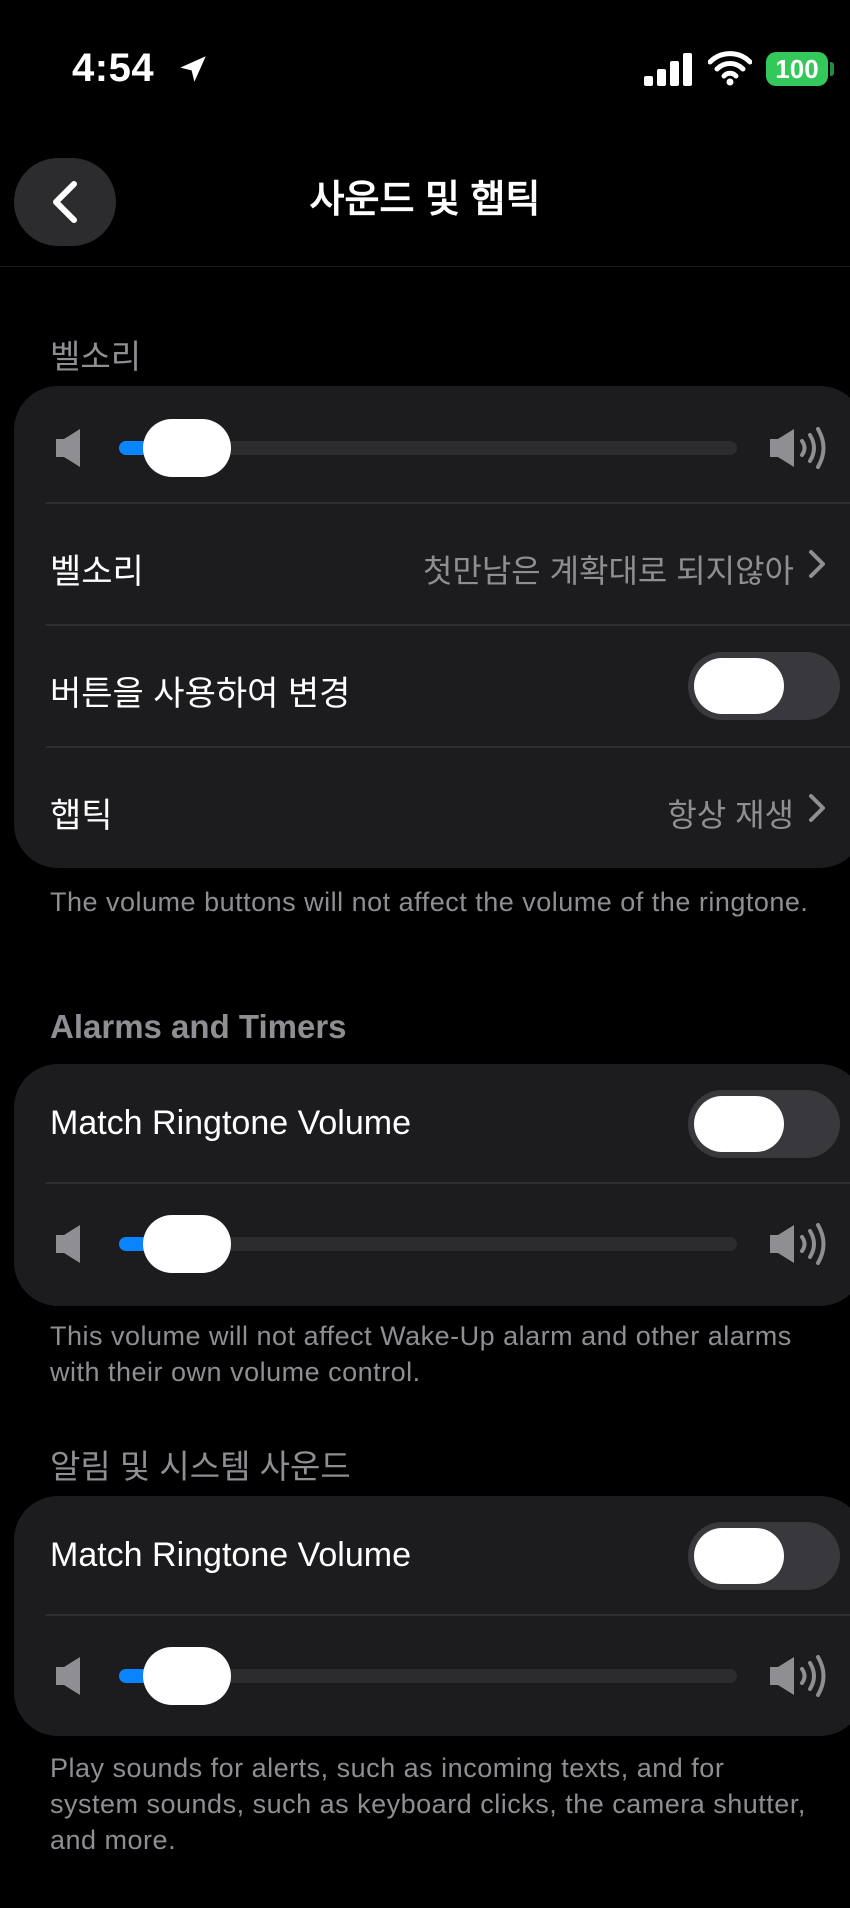  Describe the element at coordinates (608, 571) in the screenshot. I see `ringtone-value: 첫만남은 계확대로 되지않아` at that location.